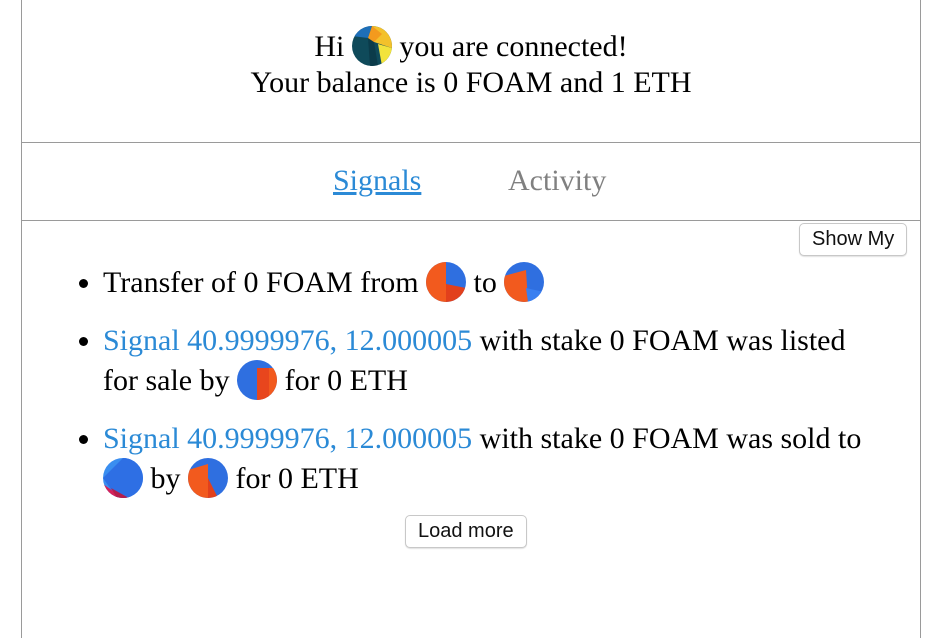 This screenshot has height=638, width=946. I want to click on show-my-button: Show My, so click(853, 239).